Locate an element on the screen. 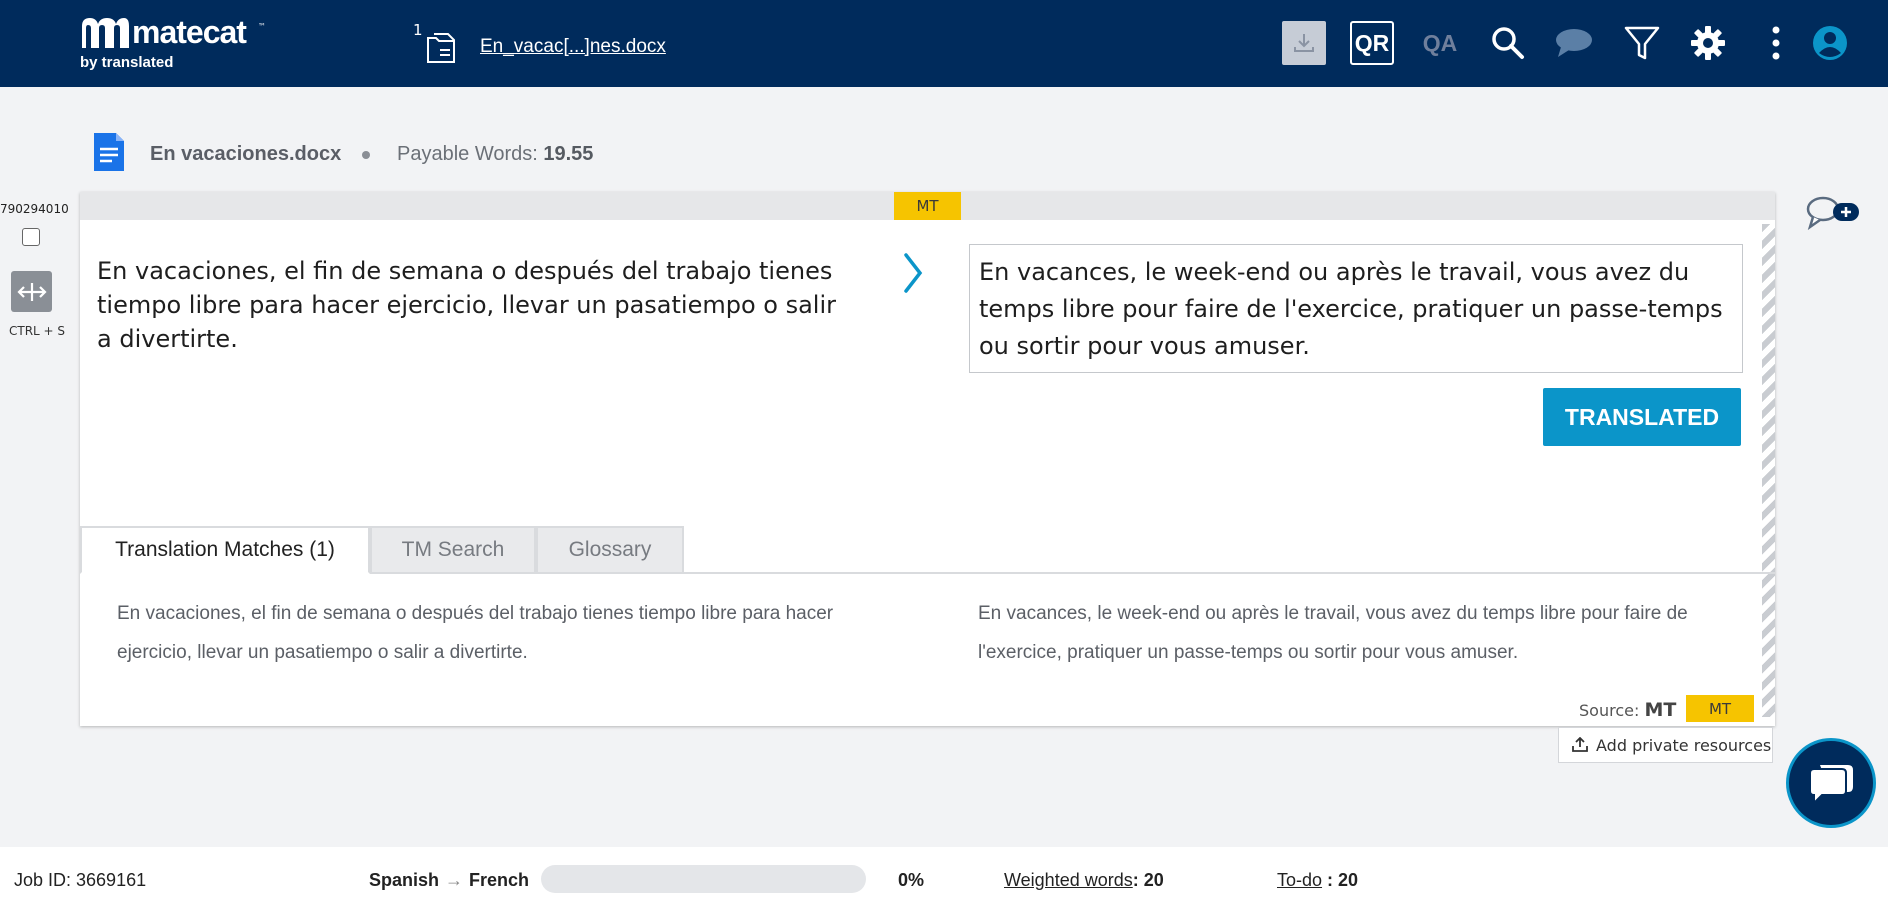 The height and width of the screenshot is (909, 1888). target-language: French is located at coordinates (499, 880).